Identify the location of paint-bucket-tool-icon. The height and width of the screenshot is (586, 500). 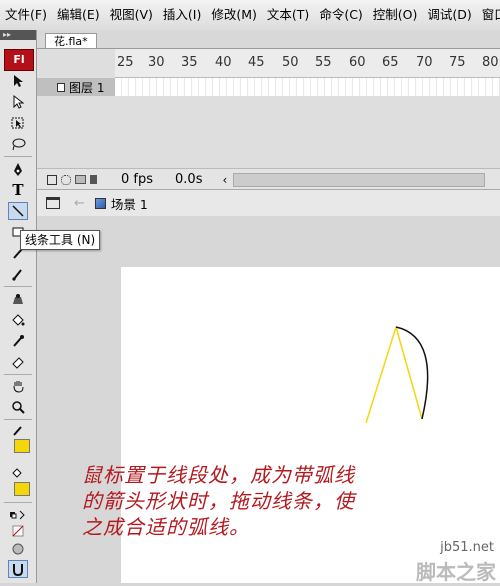
(18, 320).